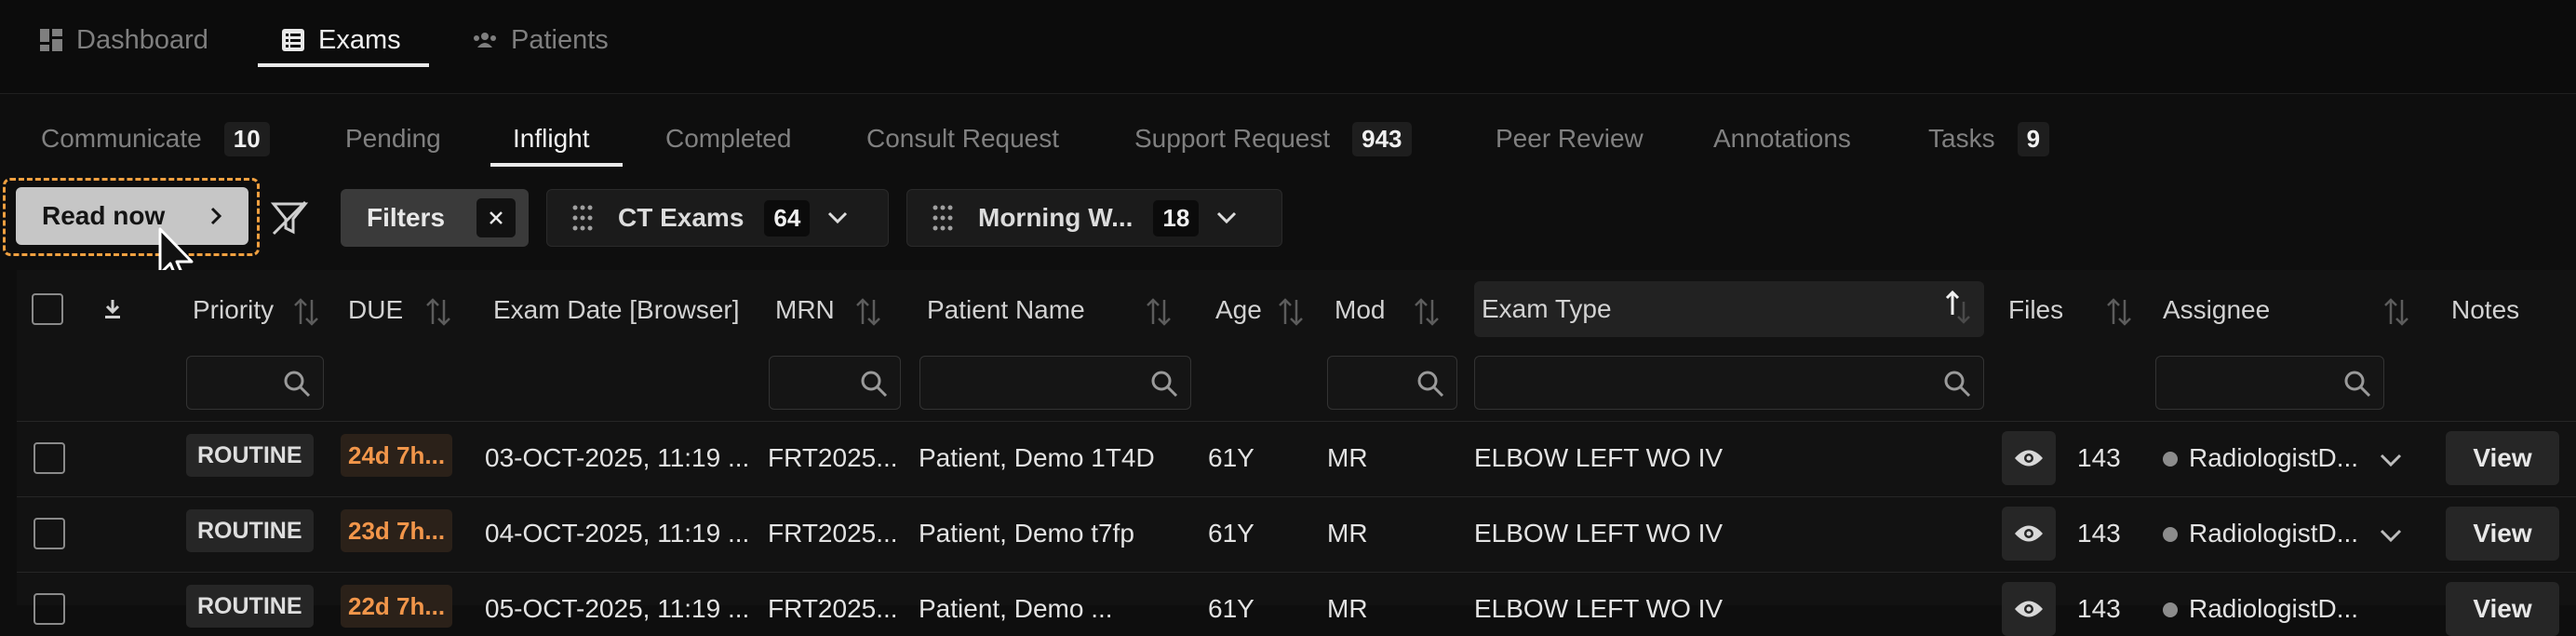 The height and width of the screenshot is (636, 2576). I want to click on tab-label: Inflight, so click(551, 138).